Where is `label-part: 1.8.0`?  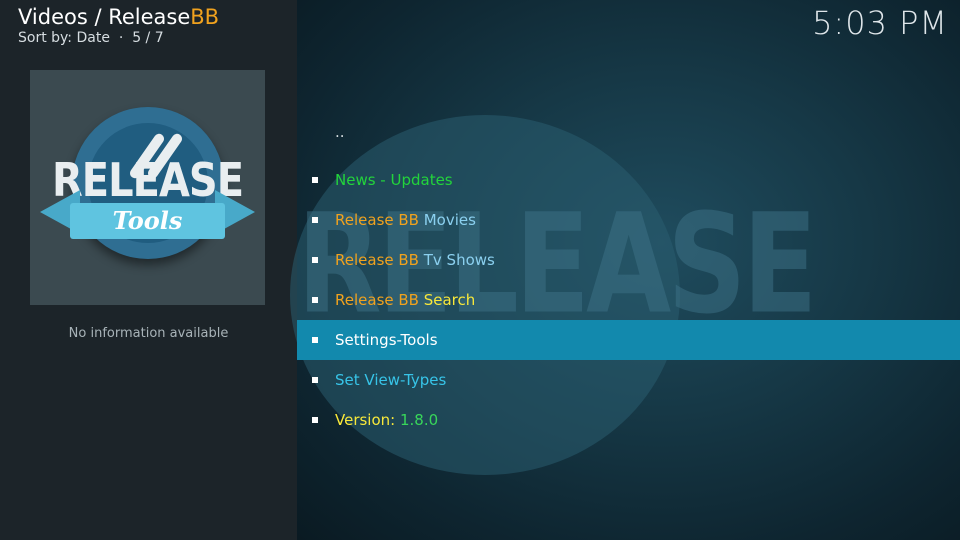 label-part: 1.8.0 is located at coordinates (419, 420).